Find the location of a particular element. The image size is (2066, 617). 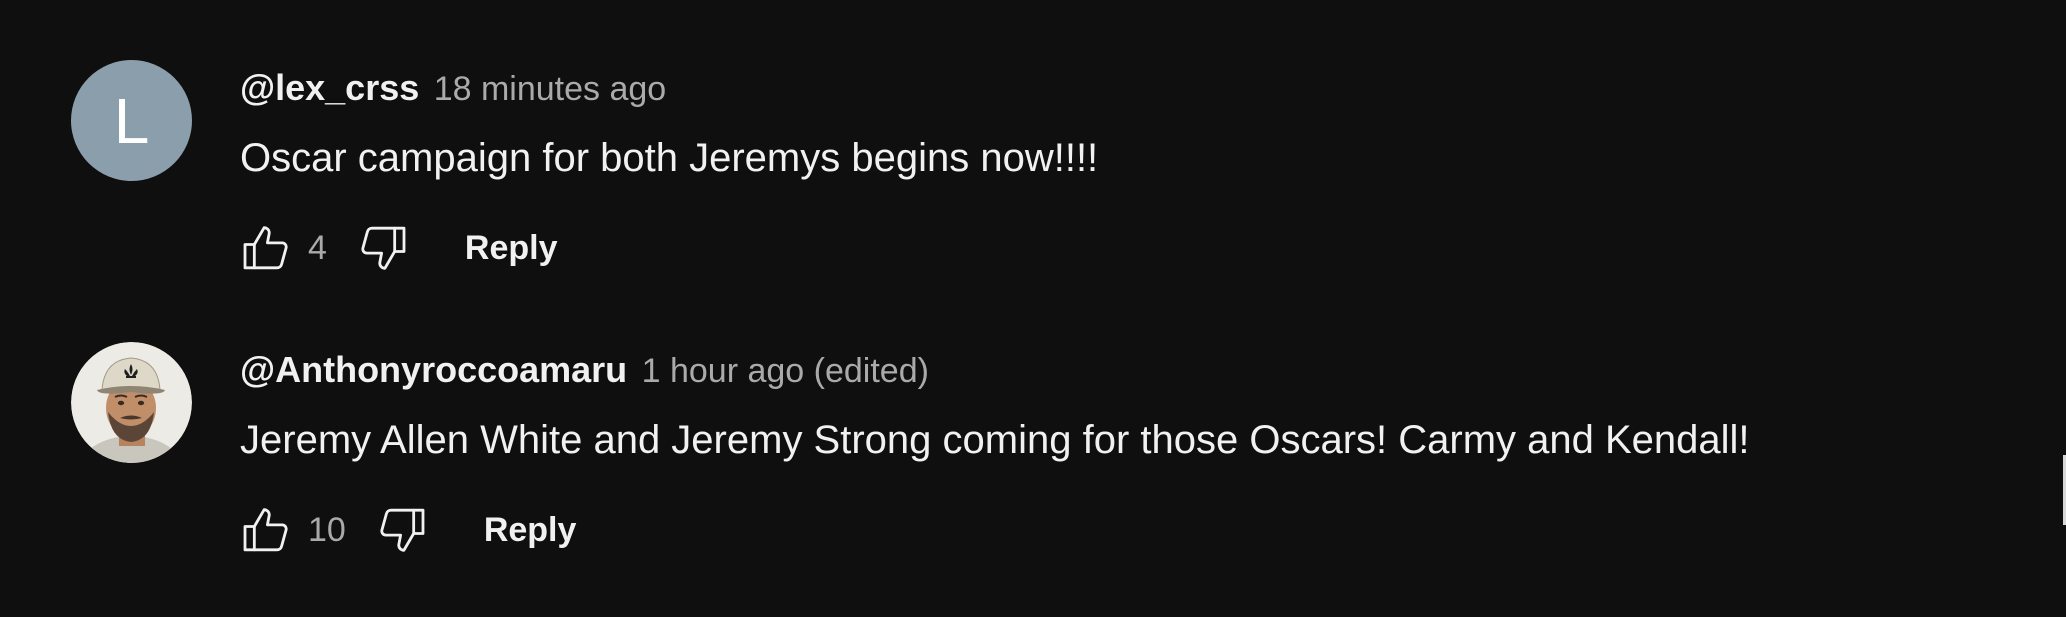

comment-header: @Anthonyroccoamaru 1 hour ago (edited) is located at coordinates (584, 369).